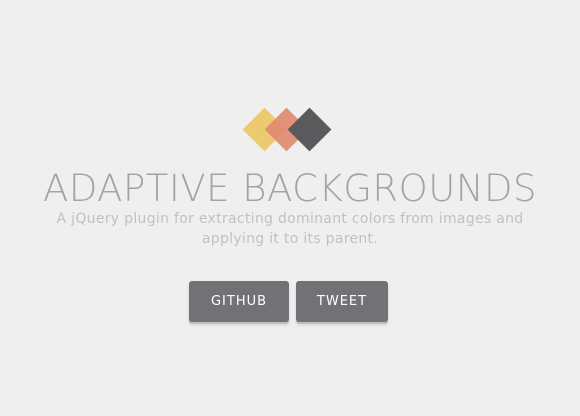  I want to click on tweet-button: TWEET, so click(342, 301).